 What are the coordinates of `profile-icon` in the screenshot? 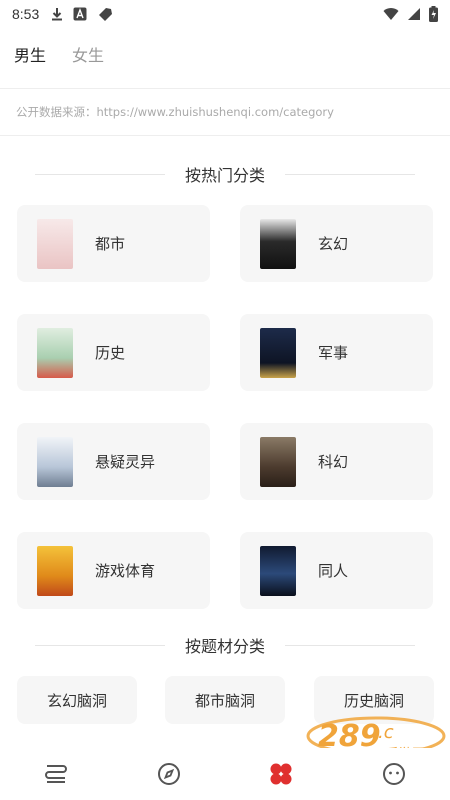 It's located at (393, 774).